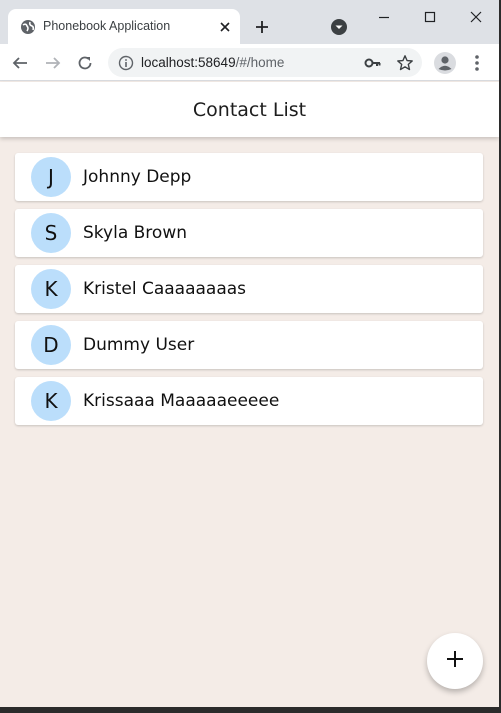 This screenshot has height=713, width=501. I want to click on contact-list-item: K Kristel Caaaaaaaas, so click(249, 289).